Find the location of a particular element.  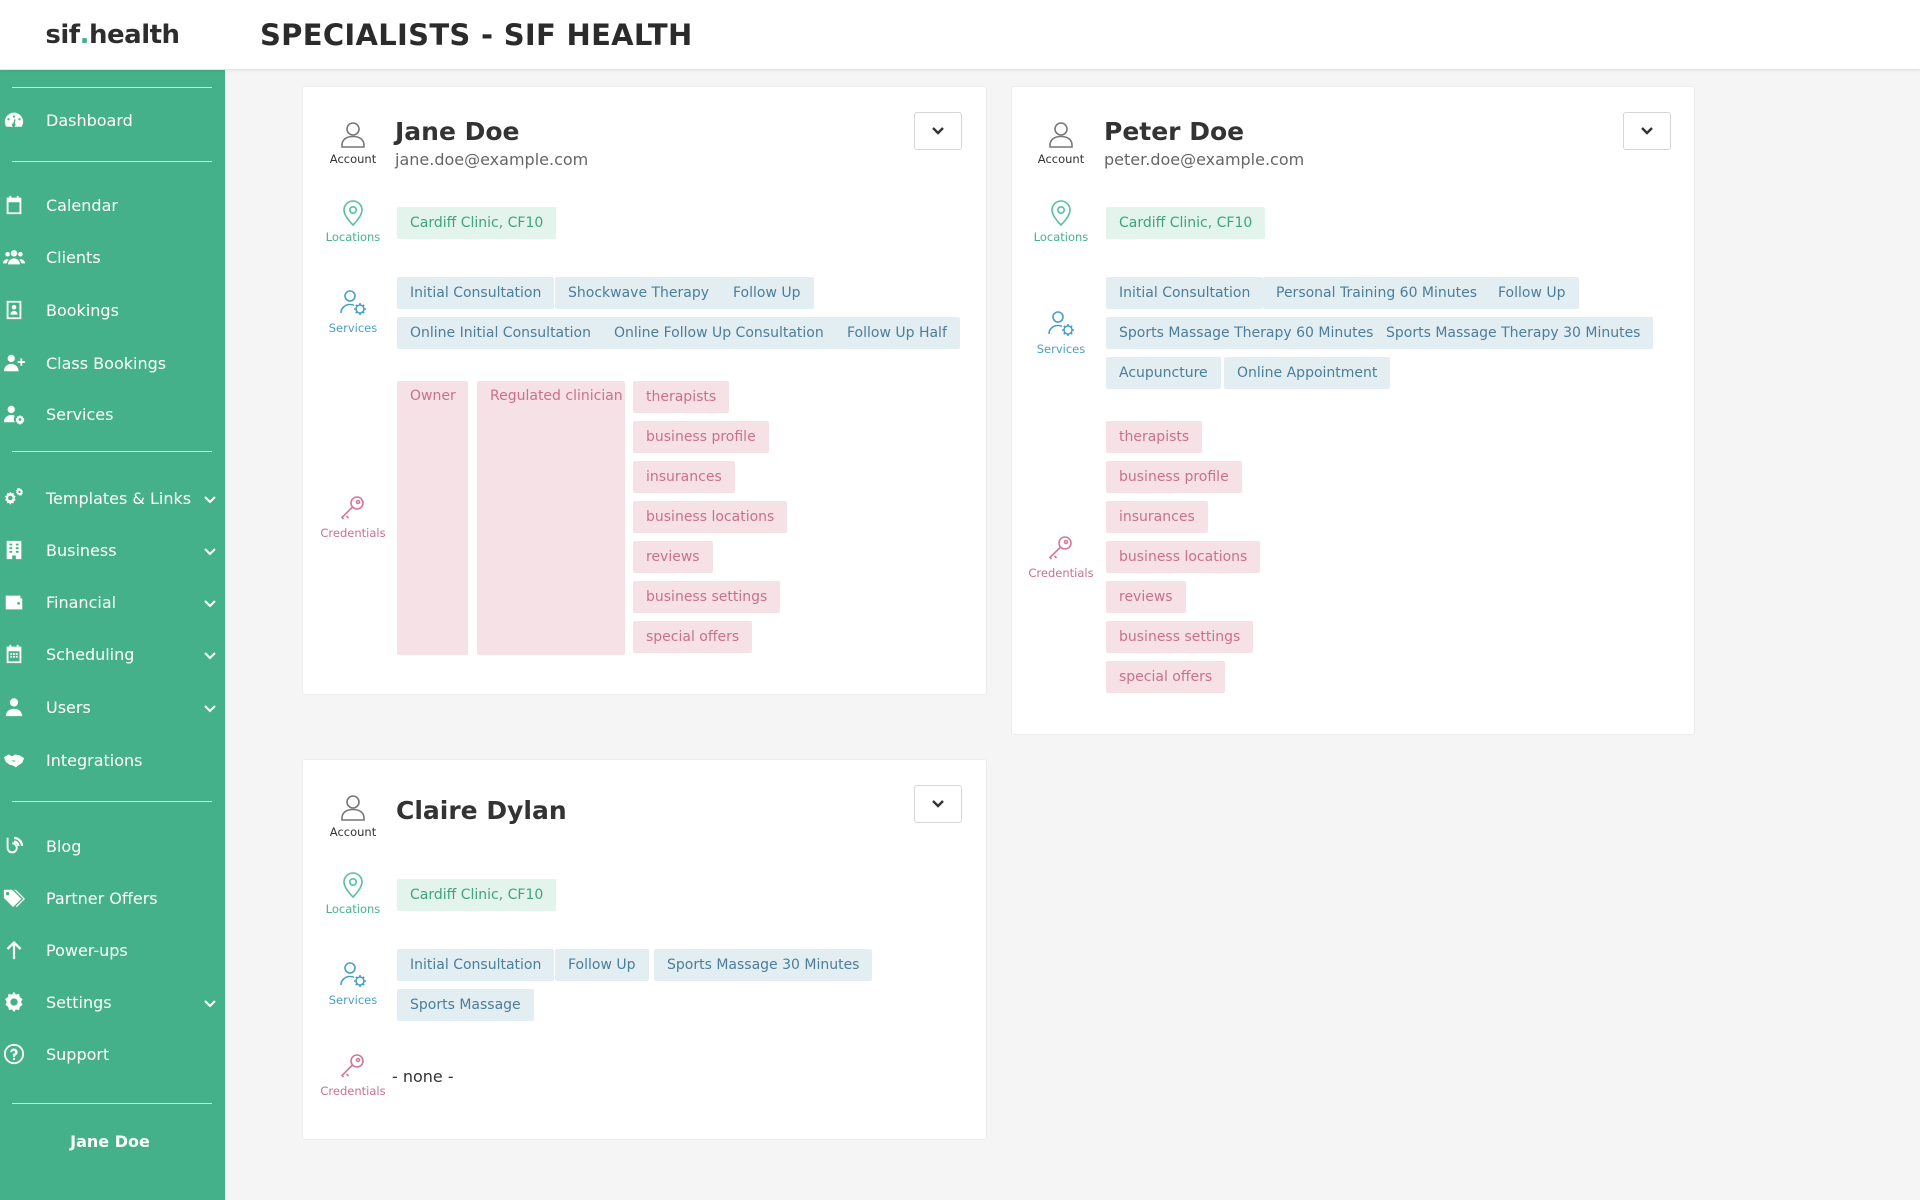

credential-tag: insurances is located at coordinates (1157, 517).